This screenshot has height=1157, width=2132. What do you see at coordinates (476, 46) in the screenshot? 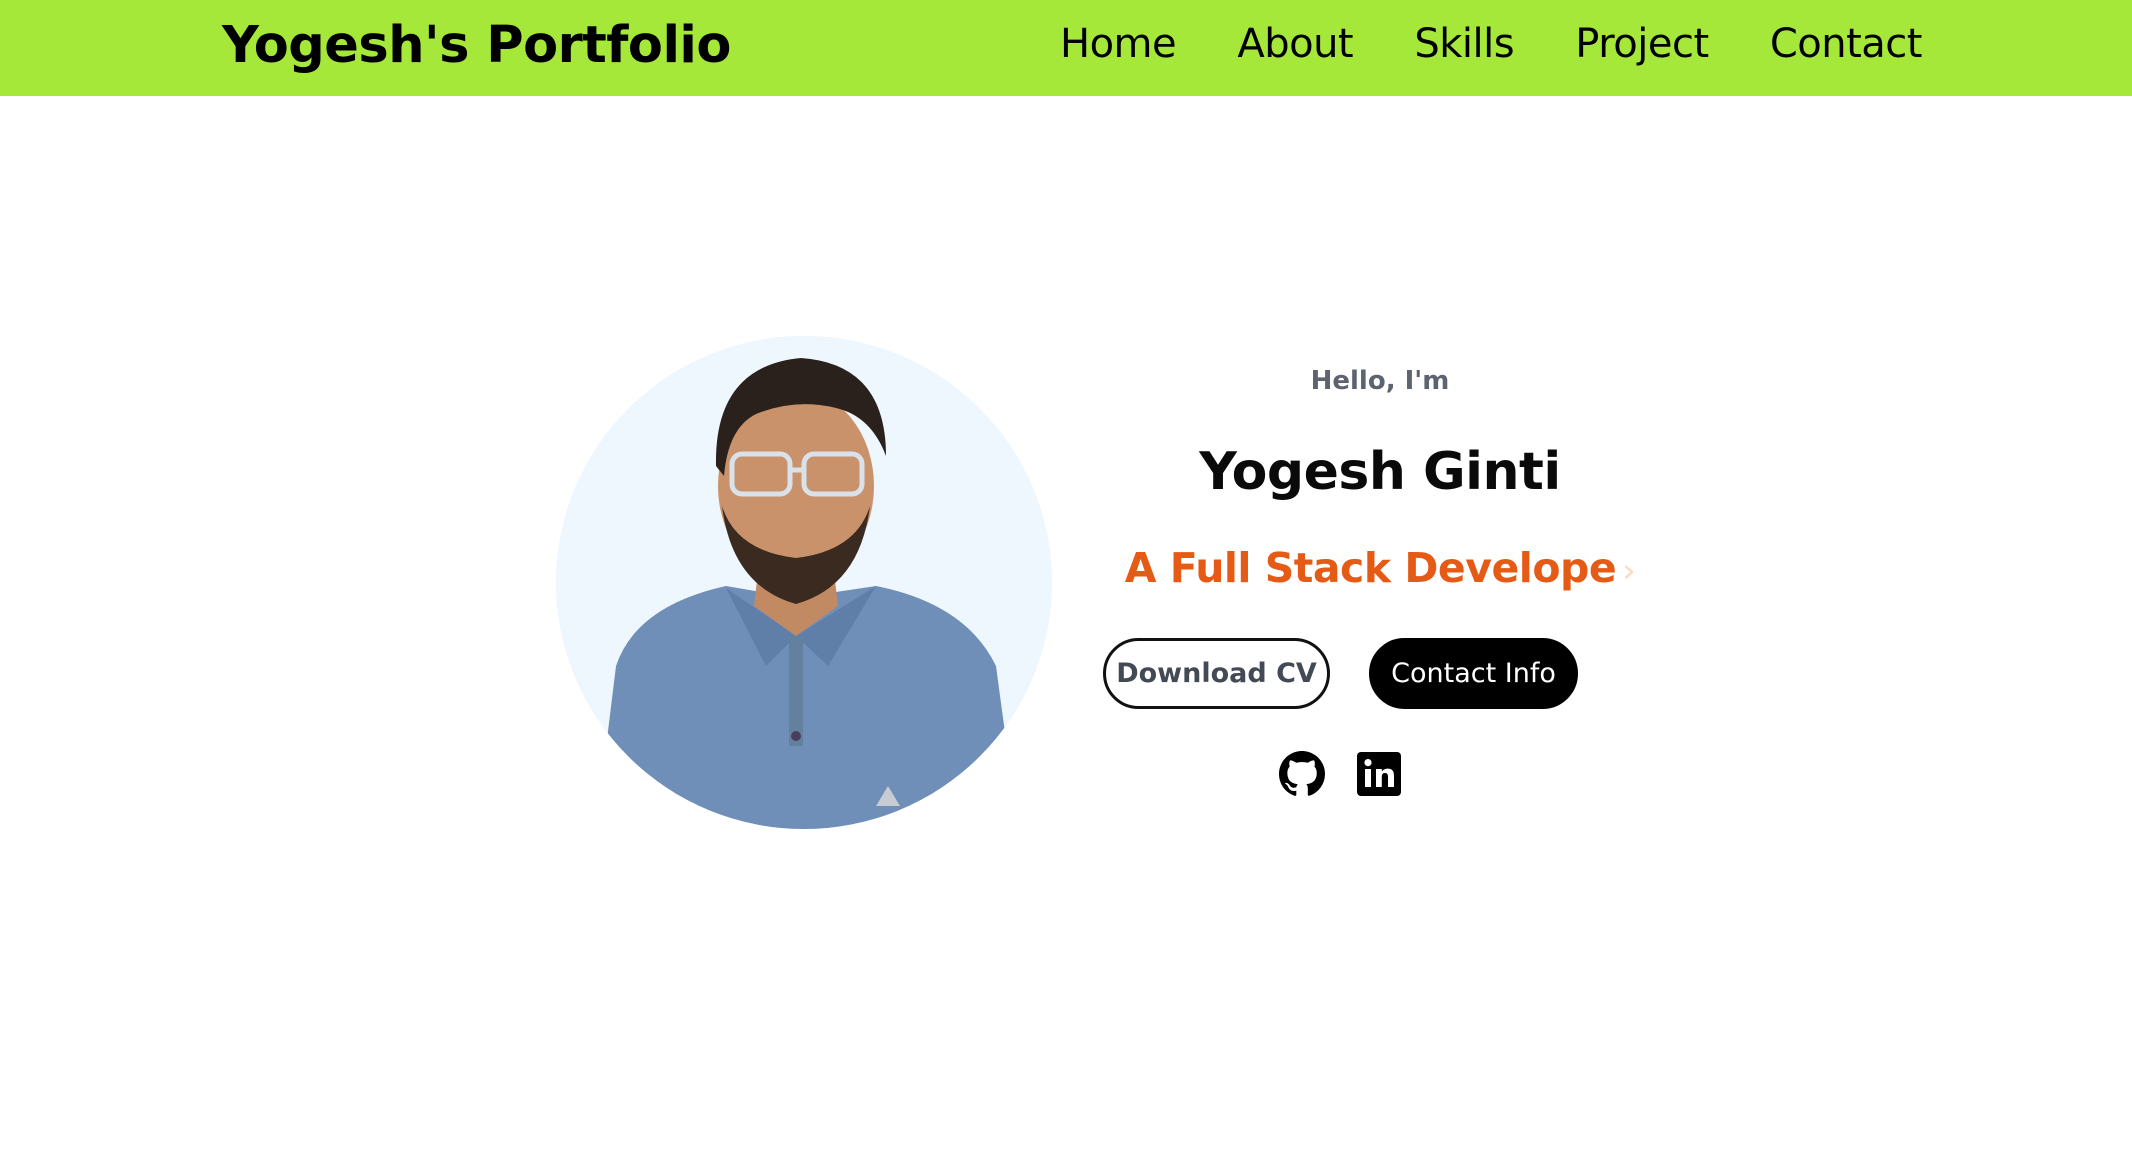
I see `brand-title: Yogesh's Portfolio` at bounding box center [476, 46].